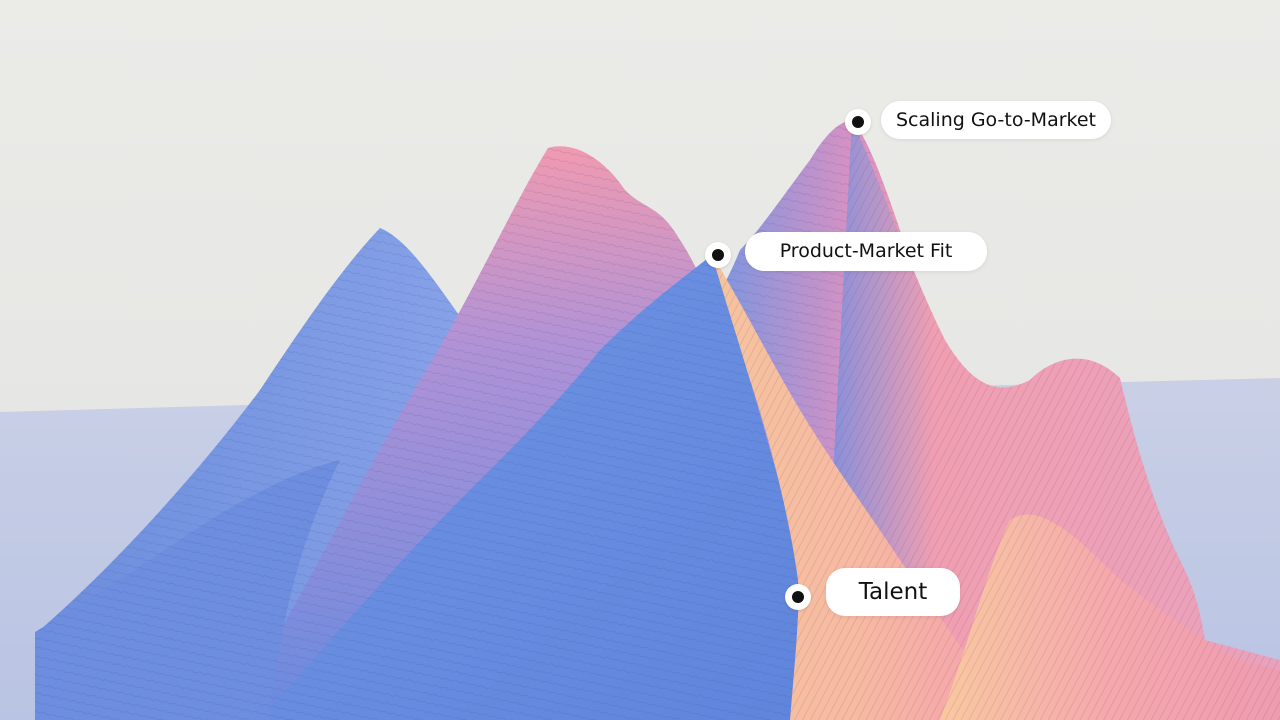 This screenshot has width=1280, height=720. I want to click on product-market-fit-label: Product-Market Fit, so click(866, 251).